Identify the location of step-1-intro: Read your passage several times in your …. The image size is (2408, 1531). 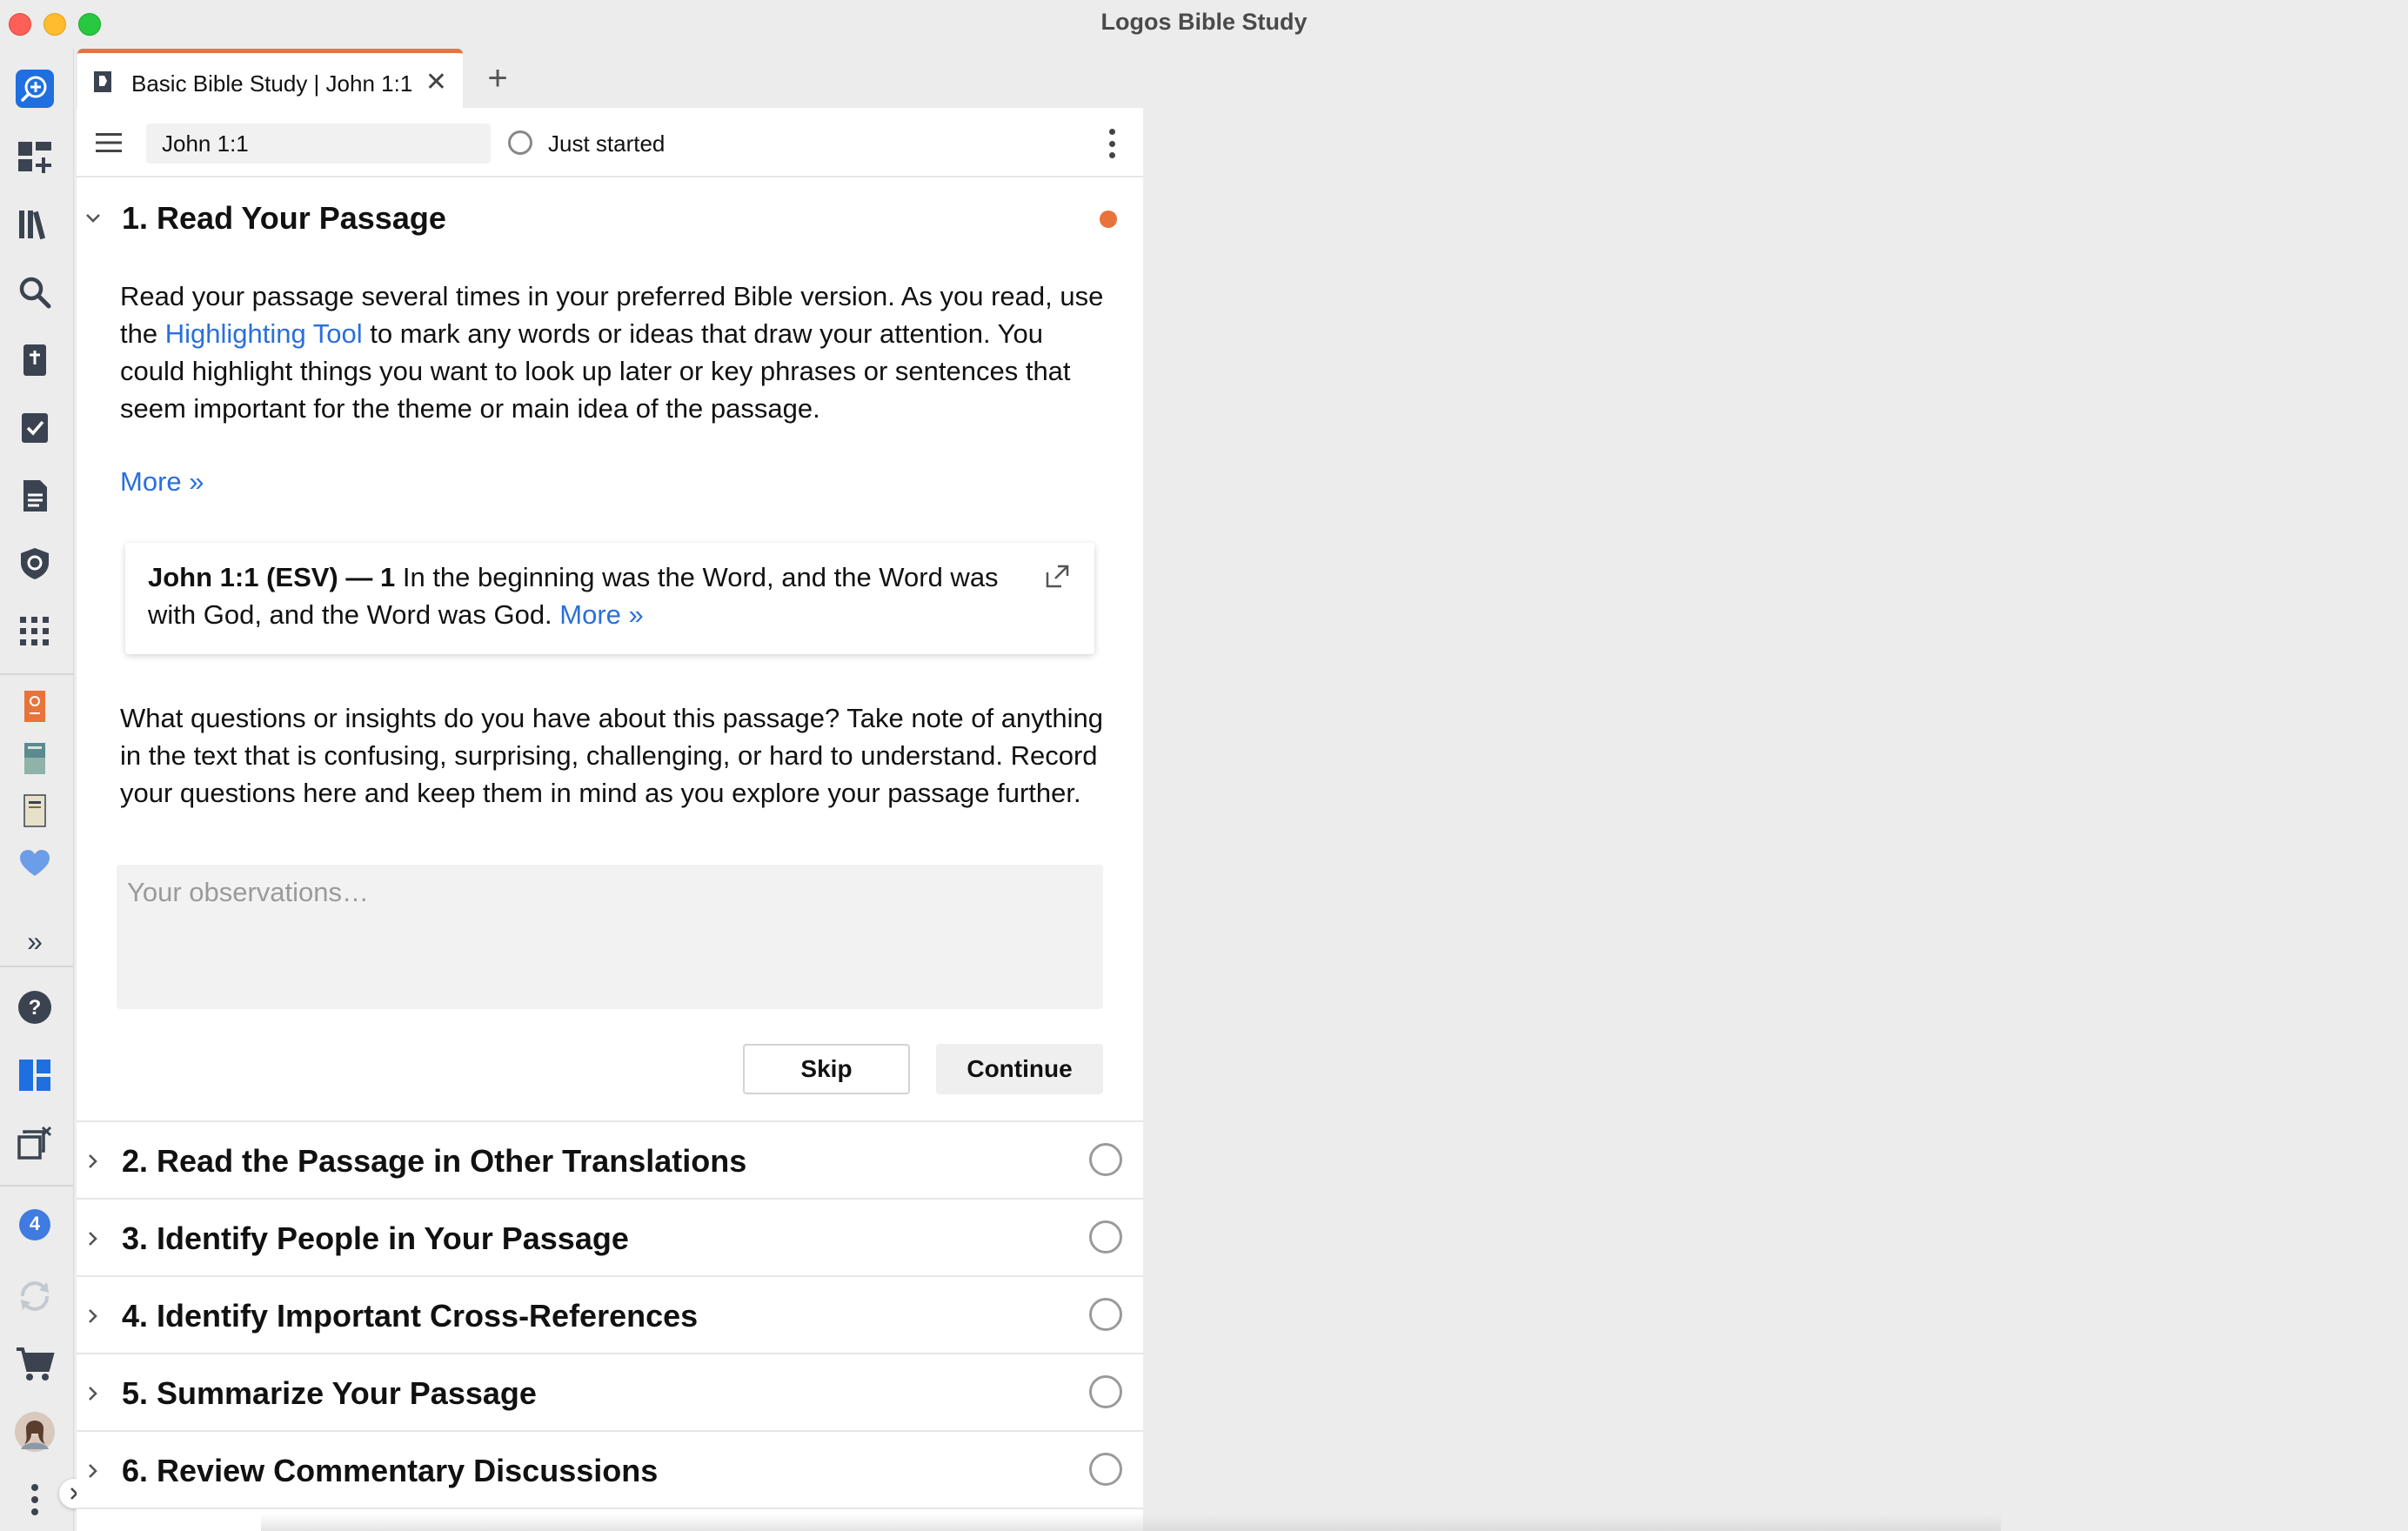
(616, 352).